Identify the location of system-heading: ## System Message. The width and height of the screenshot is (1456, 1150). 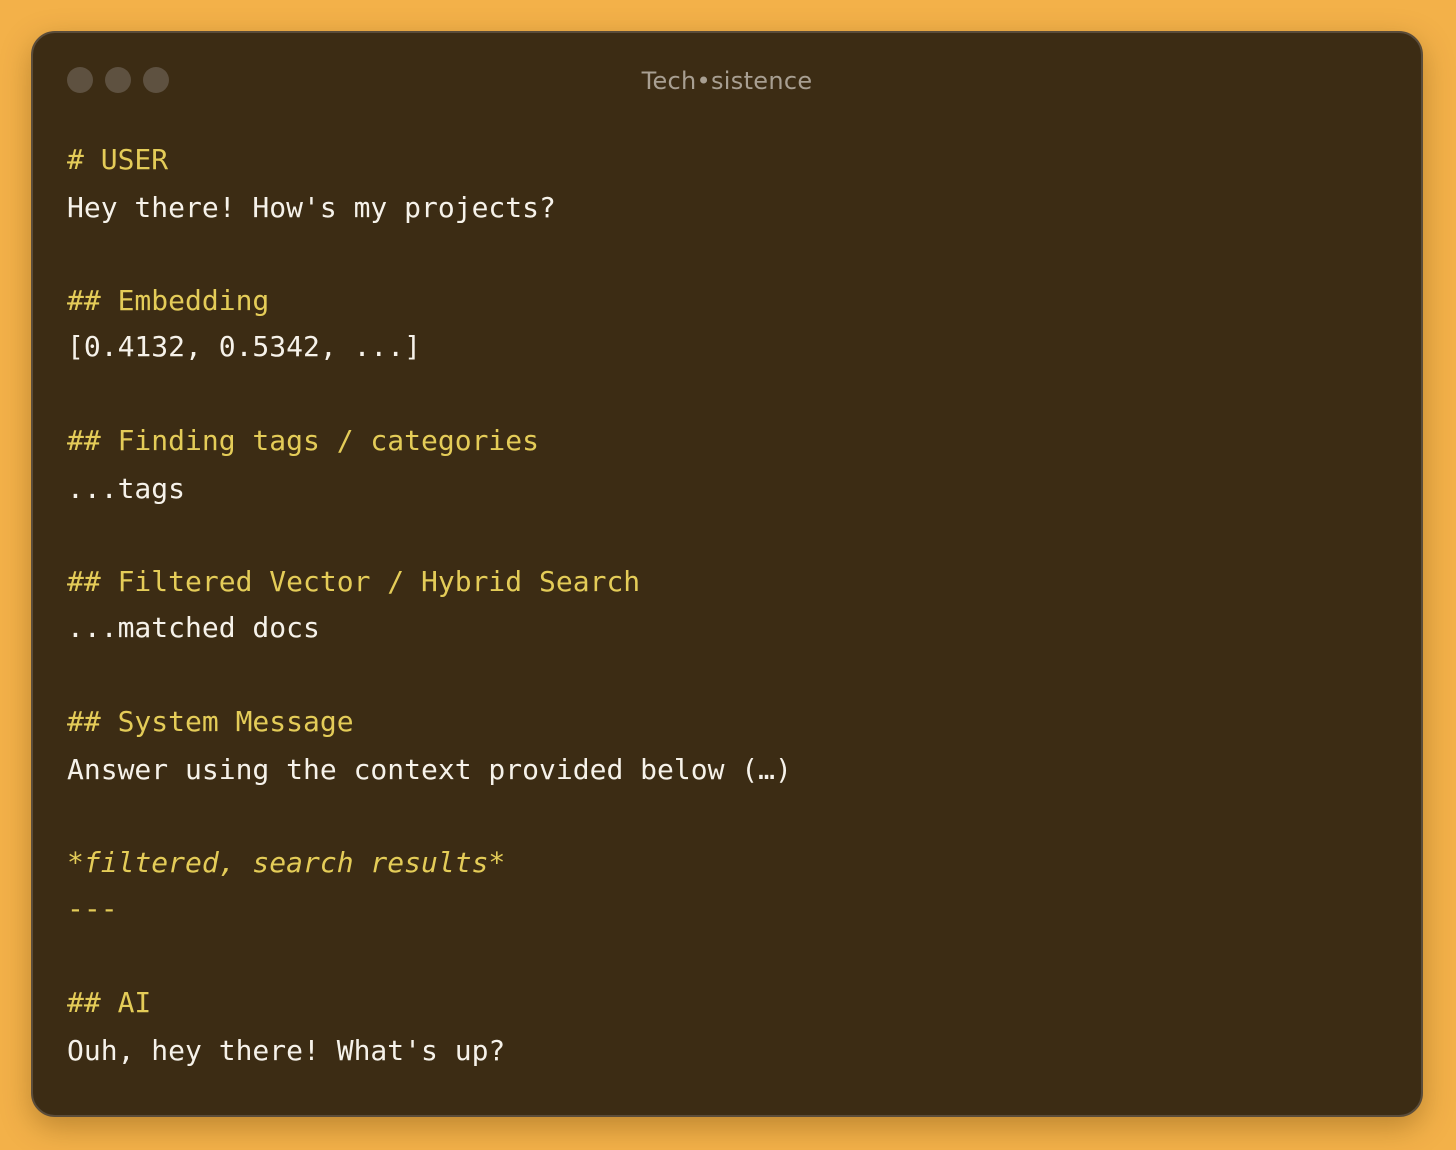
(210, 721).